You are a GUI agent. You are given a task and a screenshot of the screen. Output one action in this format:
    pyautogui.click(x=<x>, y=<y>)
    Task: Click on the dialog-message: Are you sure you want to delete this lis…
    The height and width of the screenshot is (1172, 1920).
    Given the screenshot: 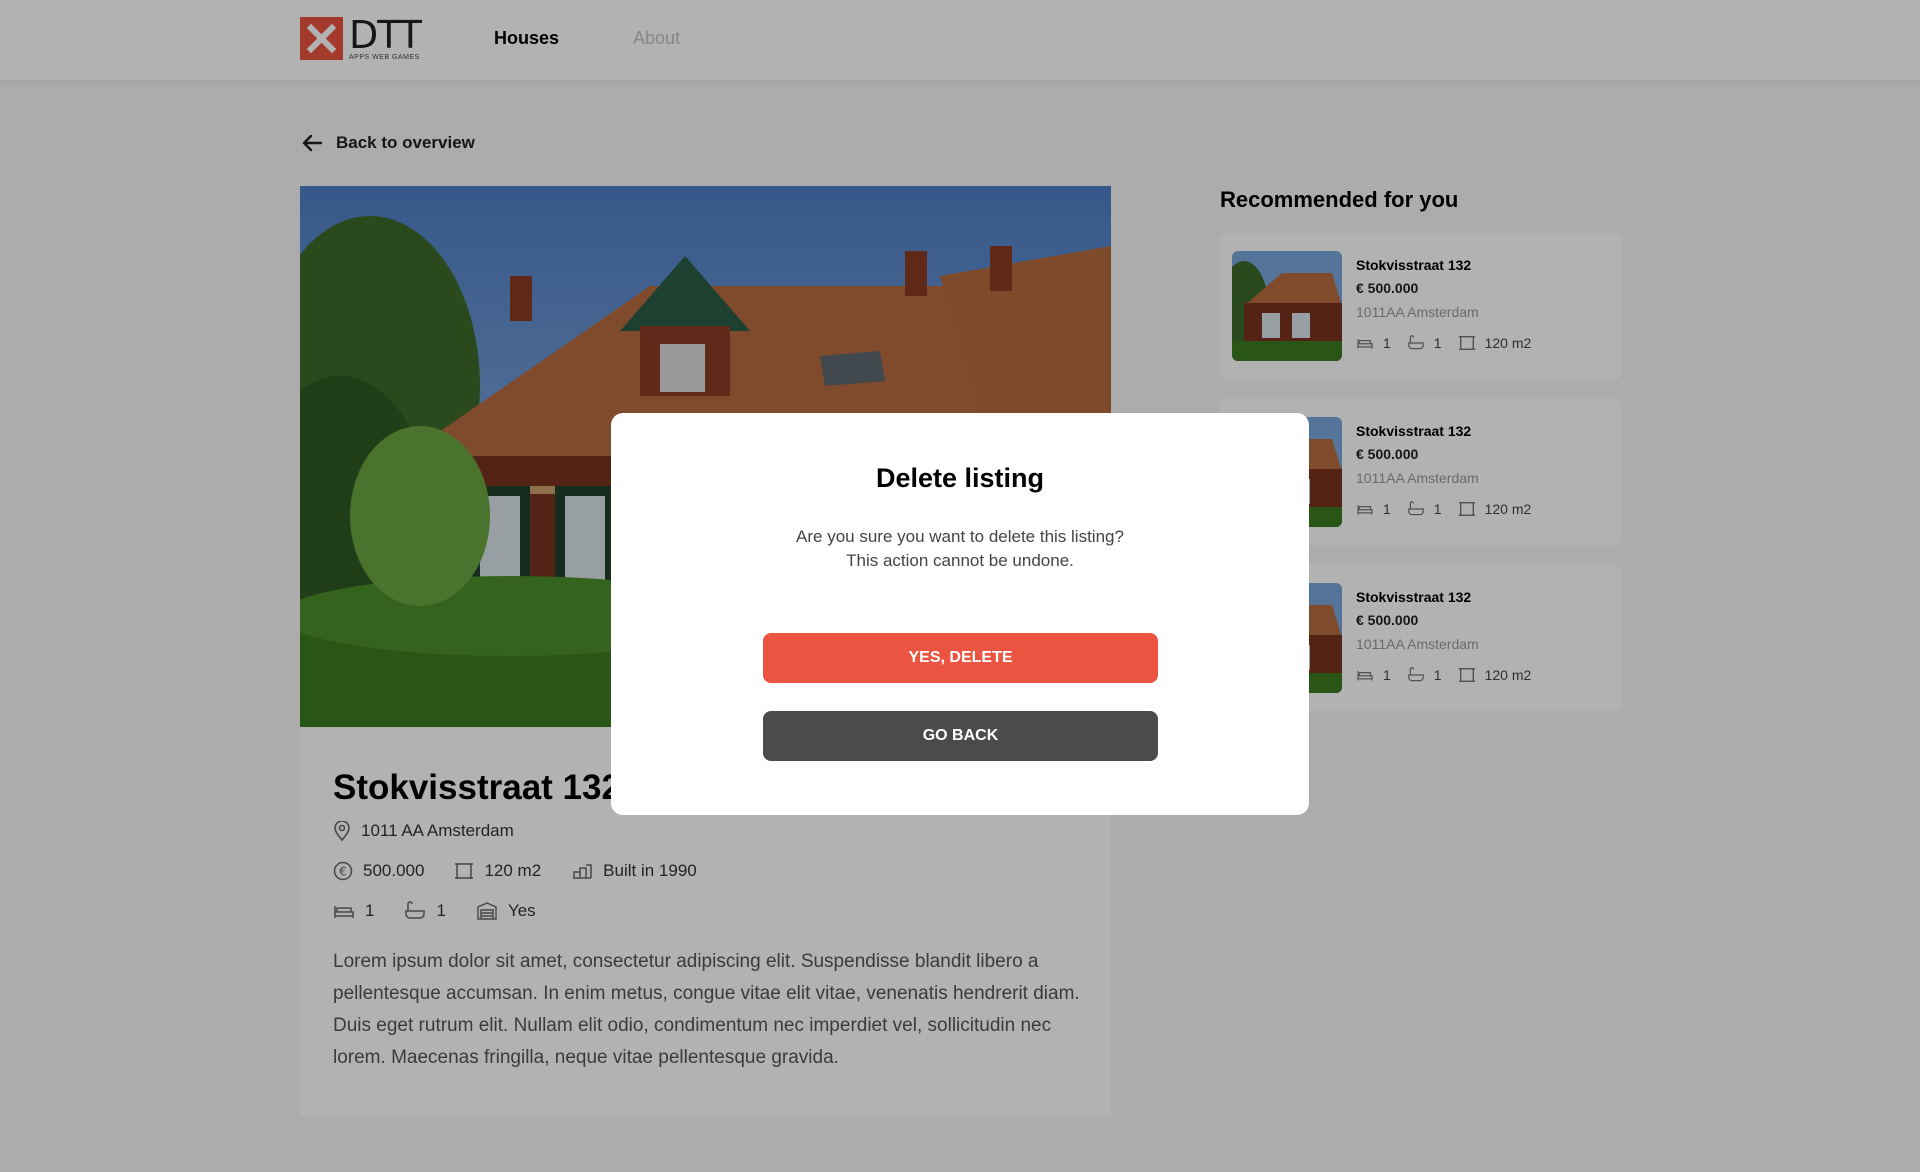 What is the action you would take?
    pyautogui.click(x=960, y=549)
    